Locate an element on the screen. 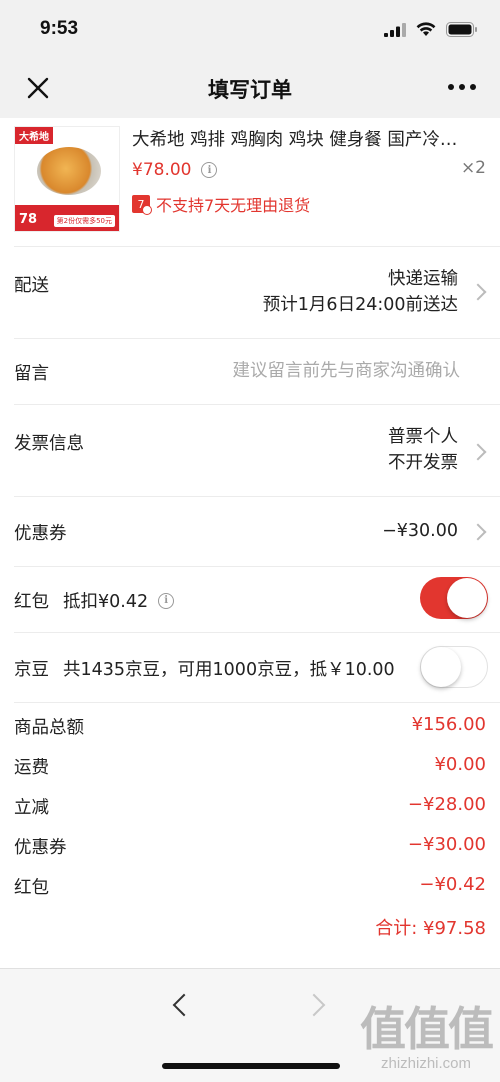  red-packet-row: 红包 抵扣¥0.42 i is located at coordinates (250, 599).